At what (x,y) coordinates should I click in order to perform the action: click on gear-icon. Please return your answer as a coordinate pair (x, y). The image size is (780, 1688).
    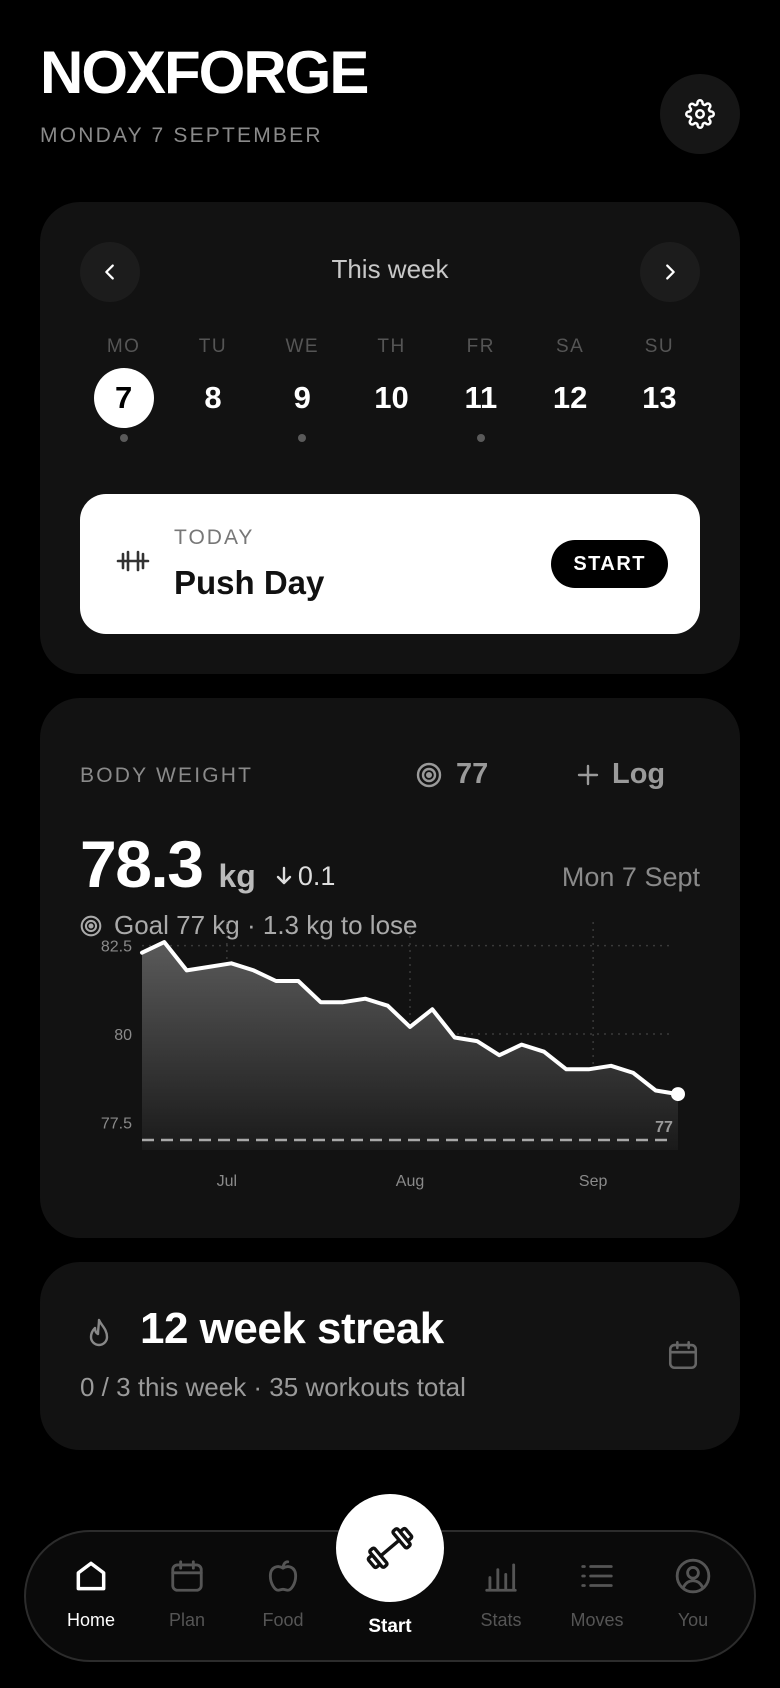
    Looking at the image, I should click on (700, 114).